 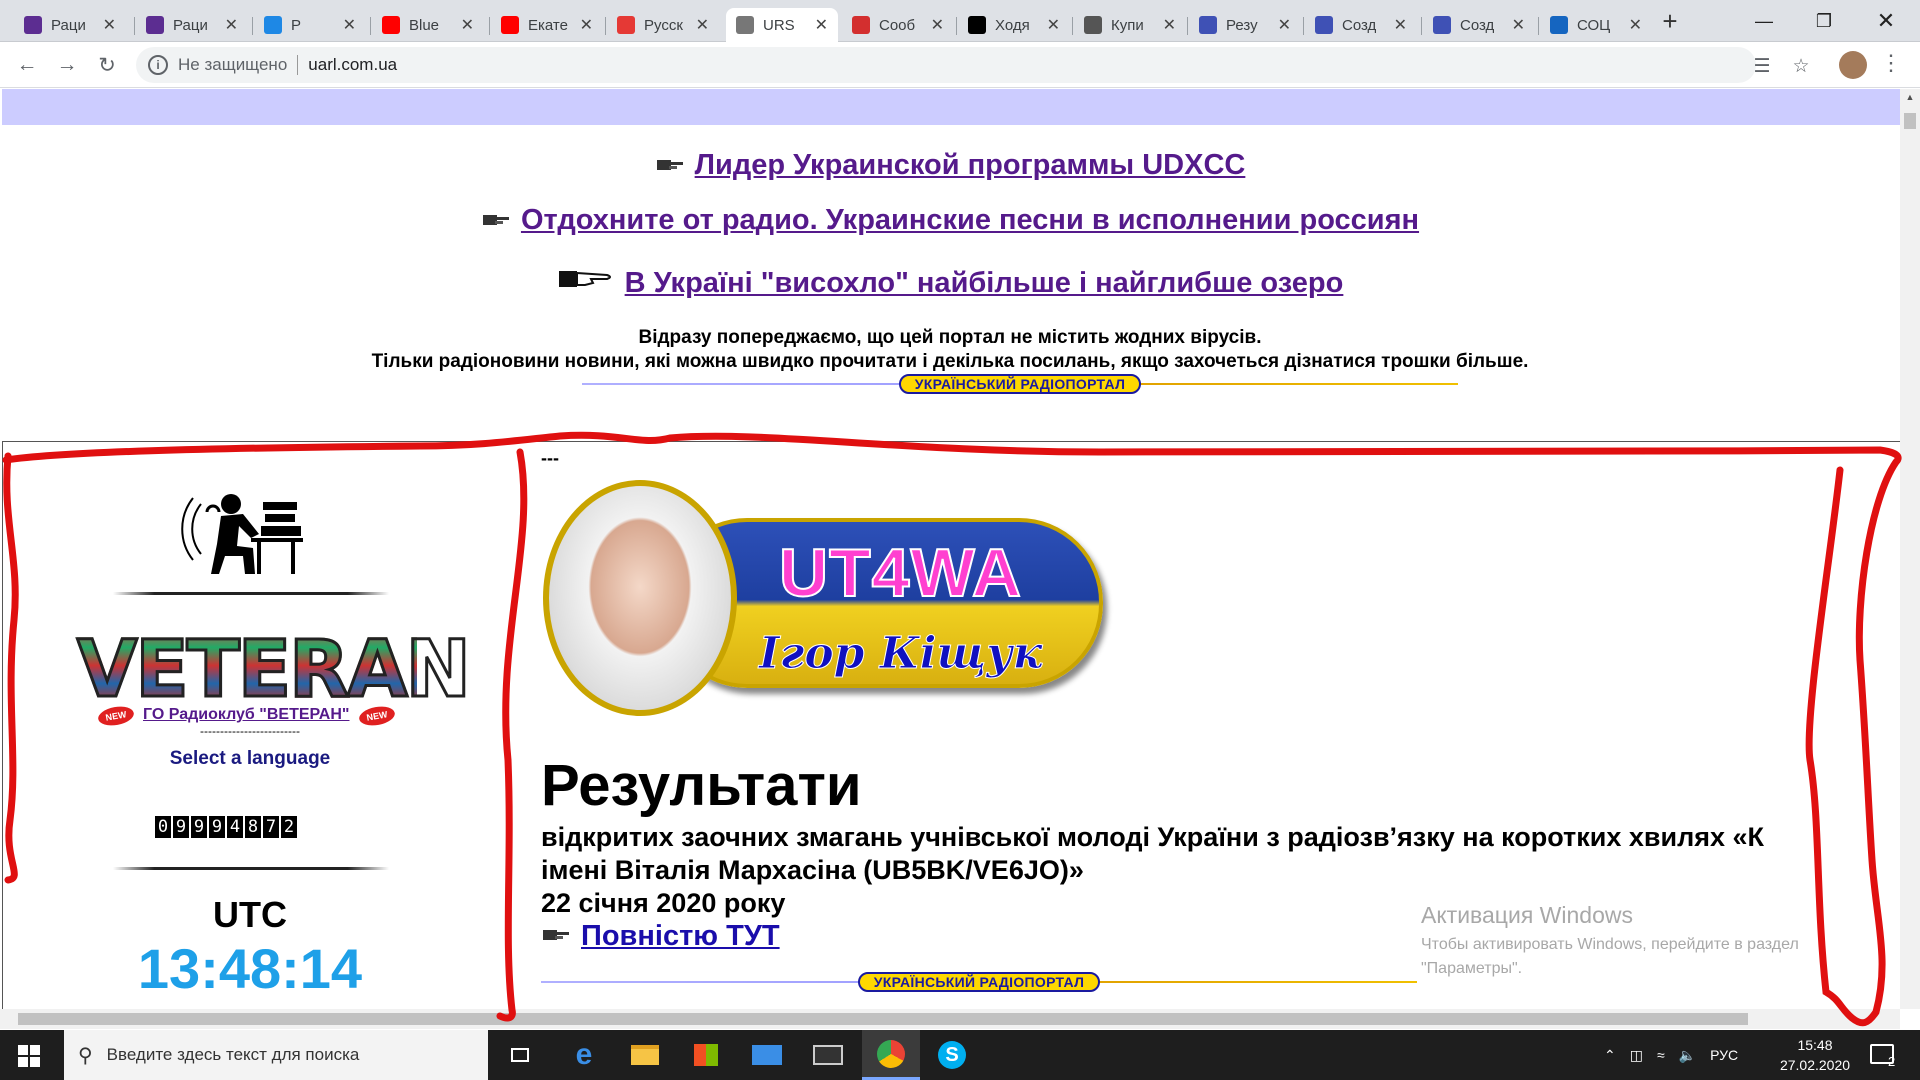 I want to click on tab-6: Русск ✕, so click(x=663, y=25).